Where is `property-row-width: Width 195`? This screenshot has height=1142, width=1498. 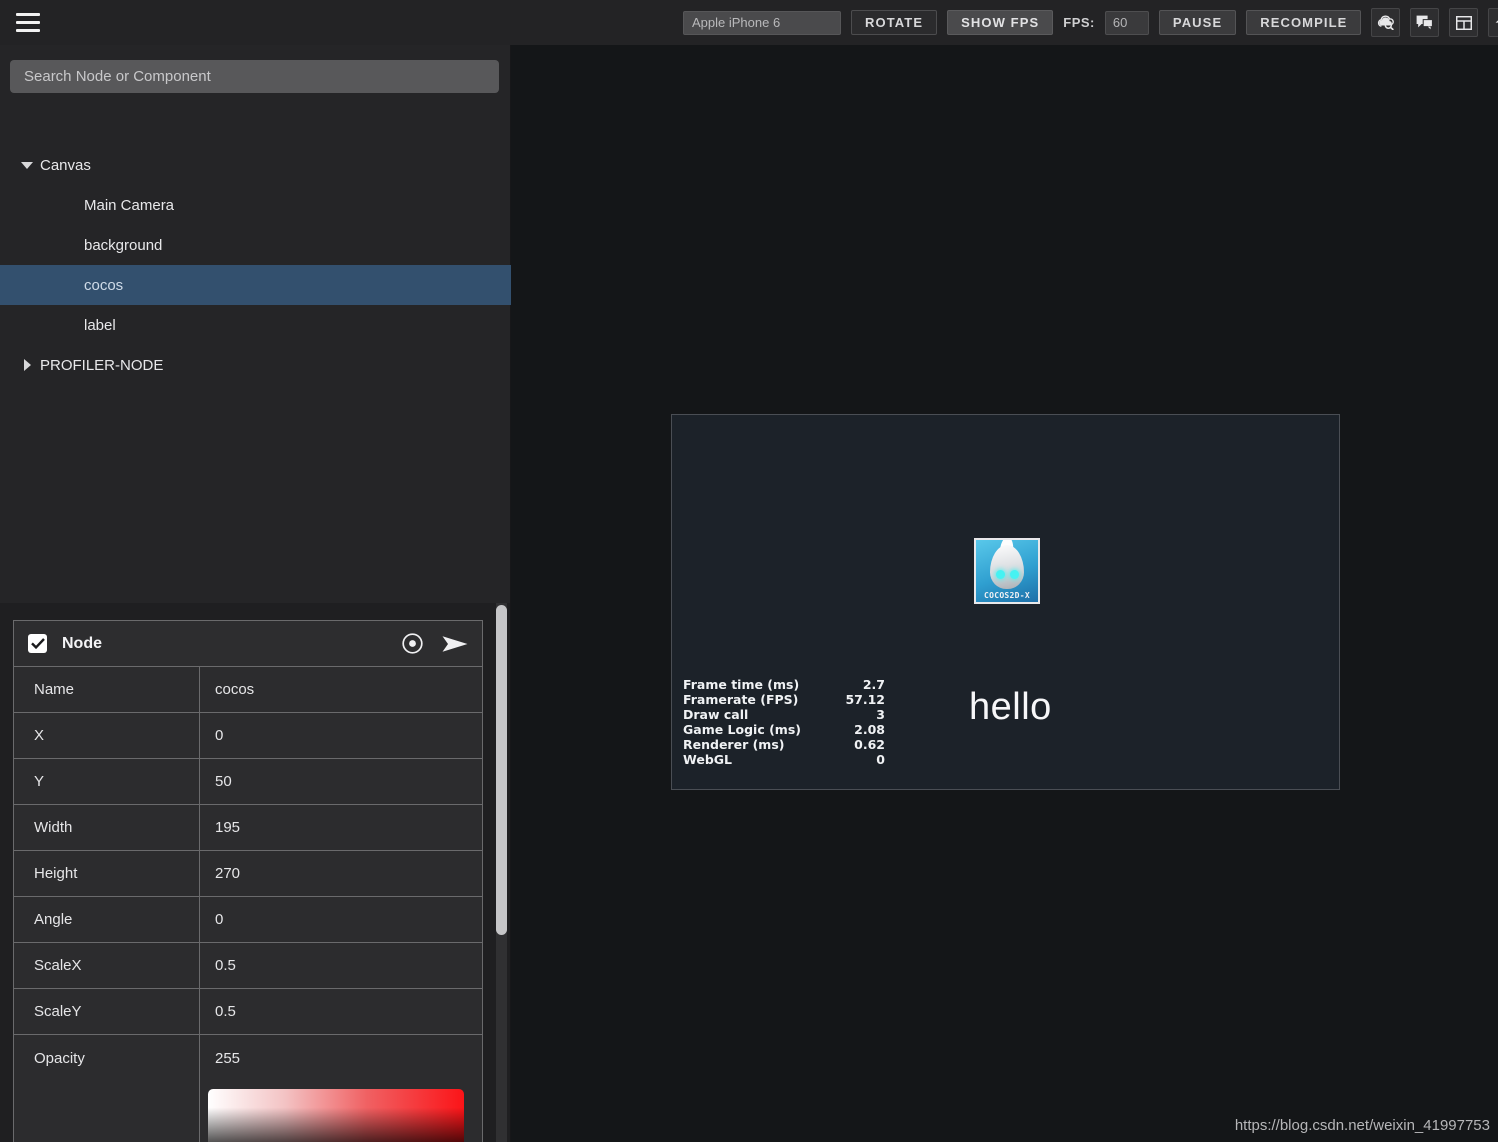 property-row-width: Width 195 is located at coordinates (248, 828).